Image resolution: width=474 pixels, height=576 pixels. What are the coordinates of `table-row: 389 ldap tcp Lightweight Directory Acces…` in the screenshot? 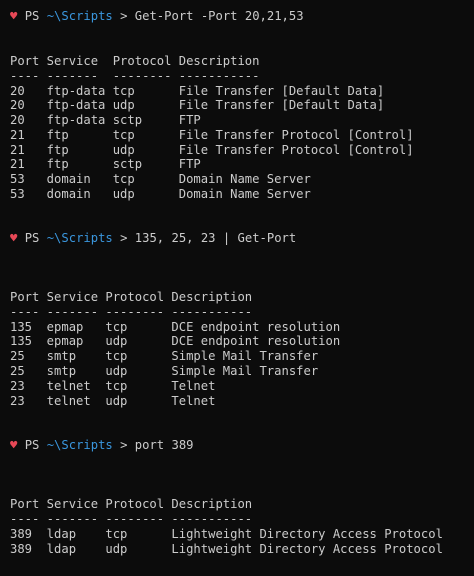 It's located at (226, 534).